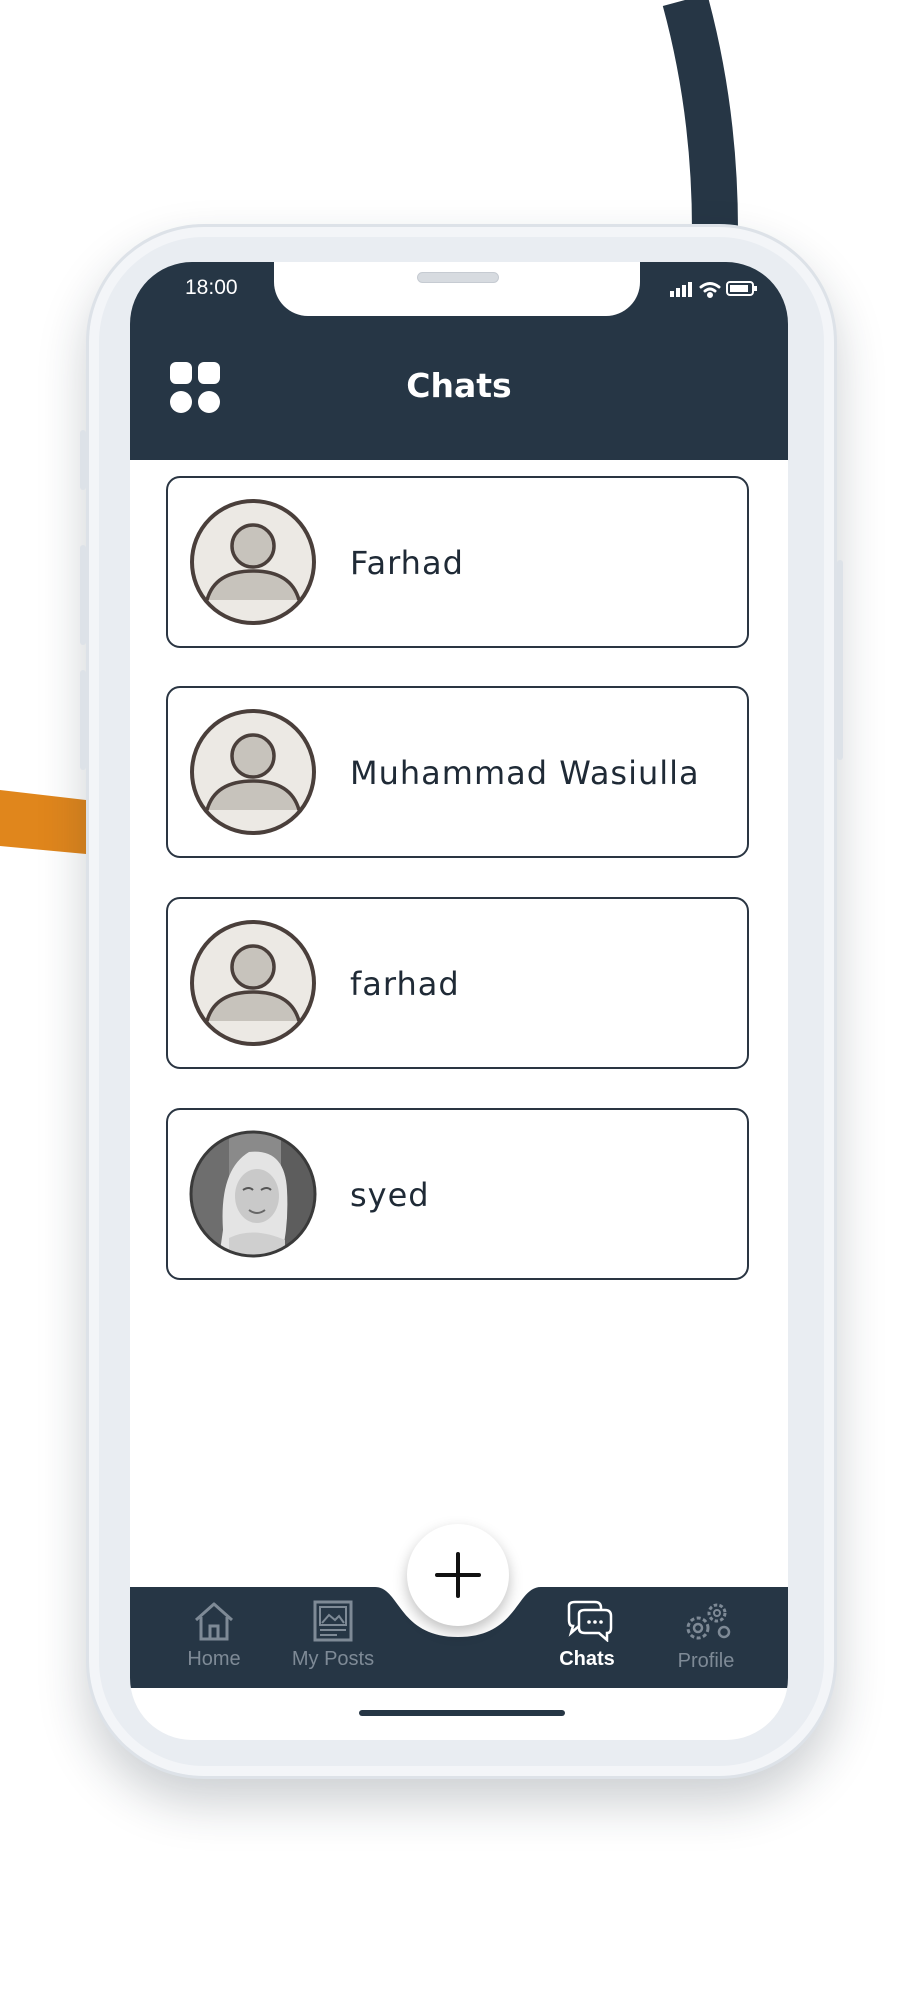  Describe the element at coordinates (83, 460) in the screenshot. I see `phone-side-button` at that location.